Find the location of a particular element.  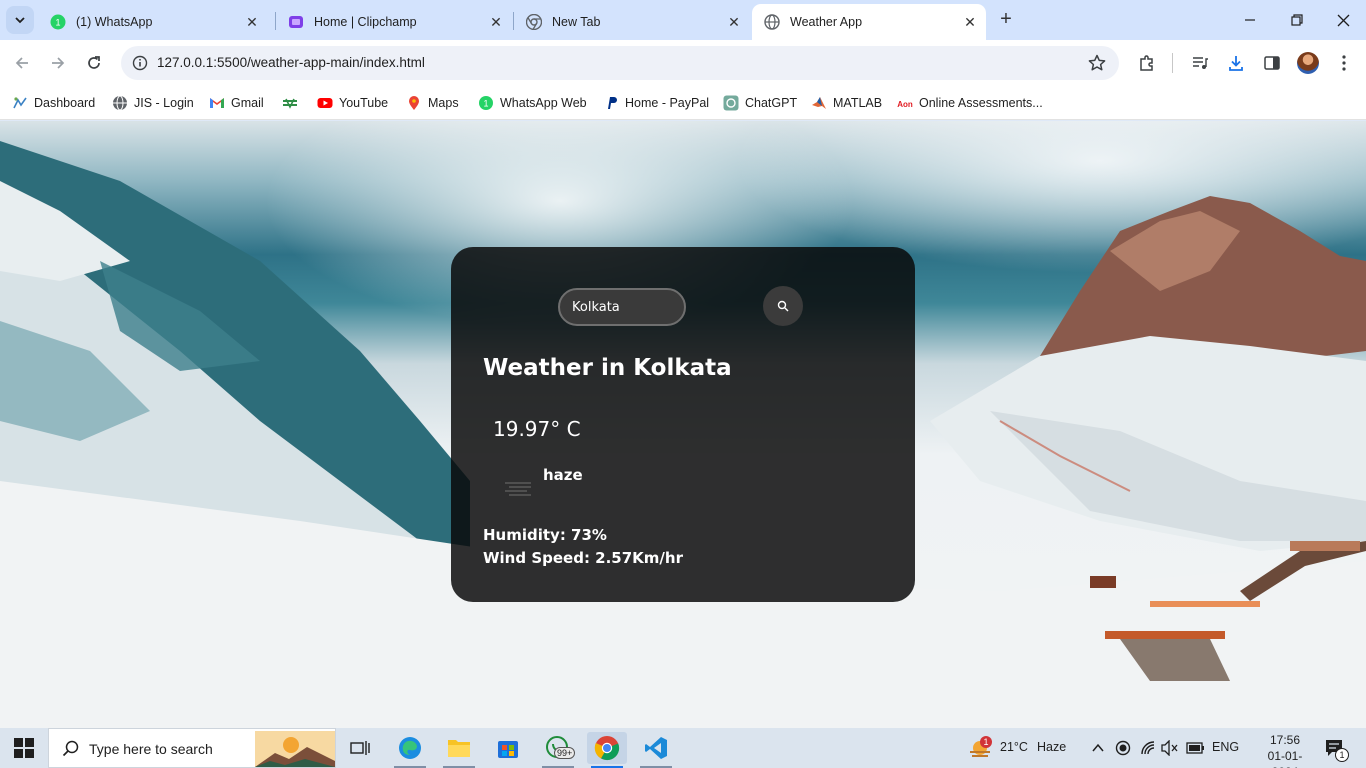

side-panel-button is located at coordinates (1272, 63).